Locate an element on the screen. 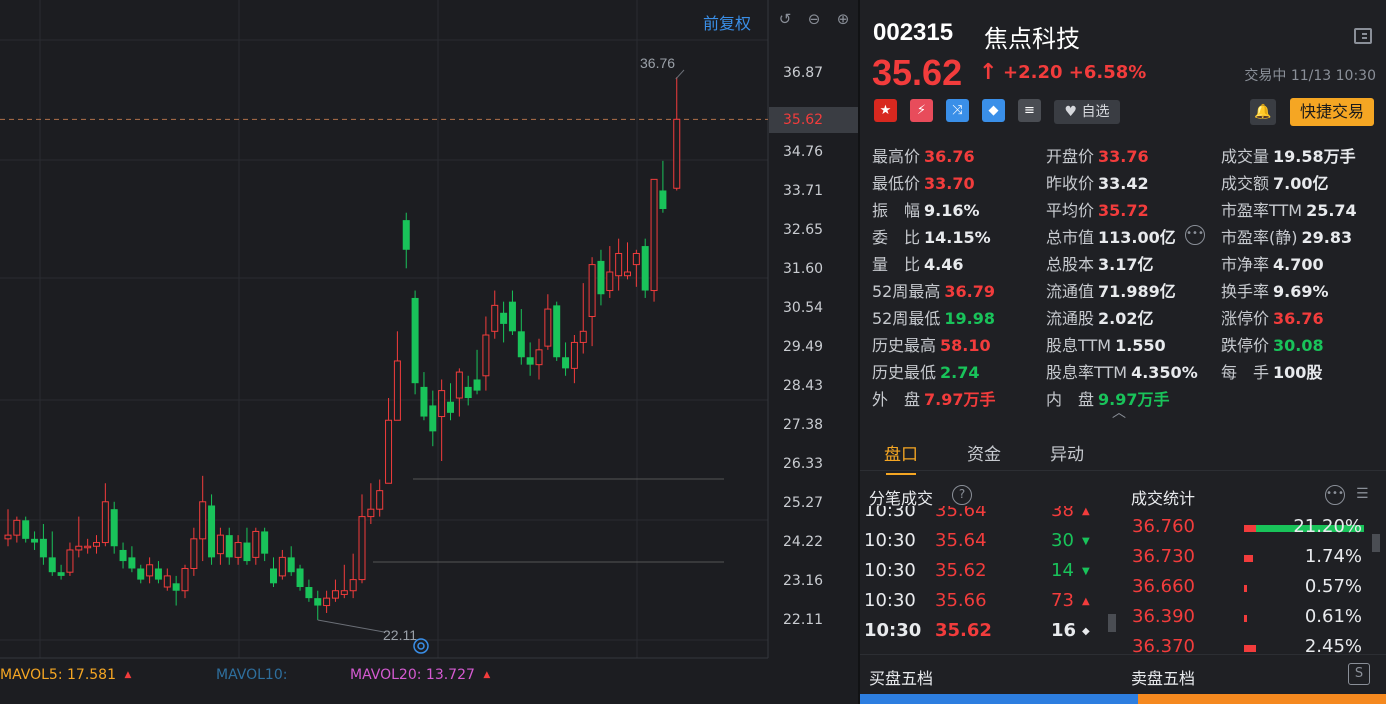  adjust-mode-link: 前复权 is located at coordinates (727, 22).